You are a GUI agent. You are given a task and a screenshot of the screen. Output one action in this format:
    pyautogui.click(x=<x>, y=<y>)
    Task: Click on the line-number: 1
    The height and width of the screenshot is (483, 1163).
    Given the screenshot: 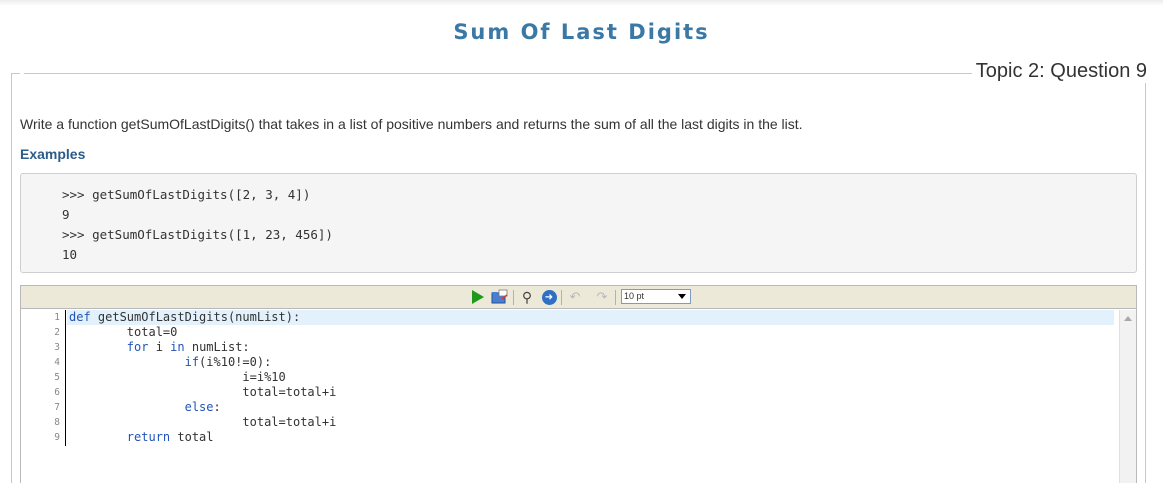 What is the action you would take?
    pyautogui.click(x=57, y=317)
    